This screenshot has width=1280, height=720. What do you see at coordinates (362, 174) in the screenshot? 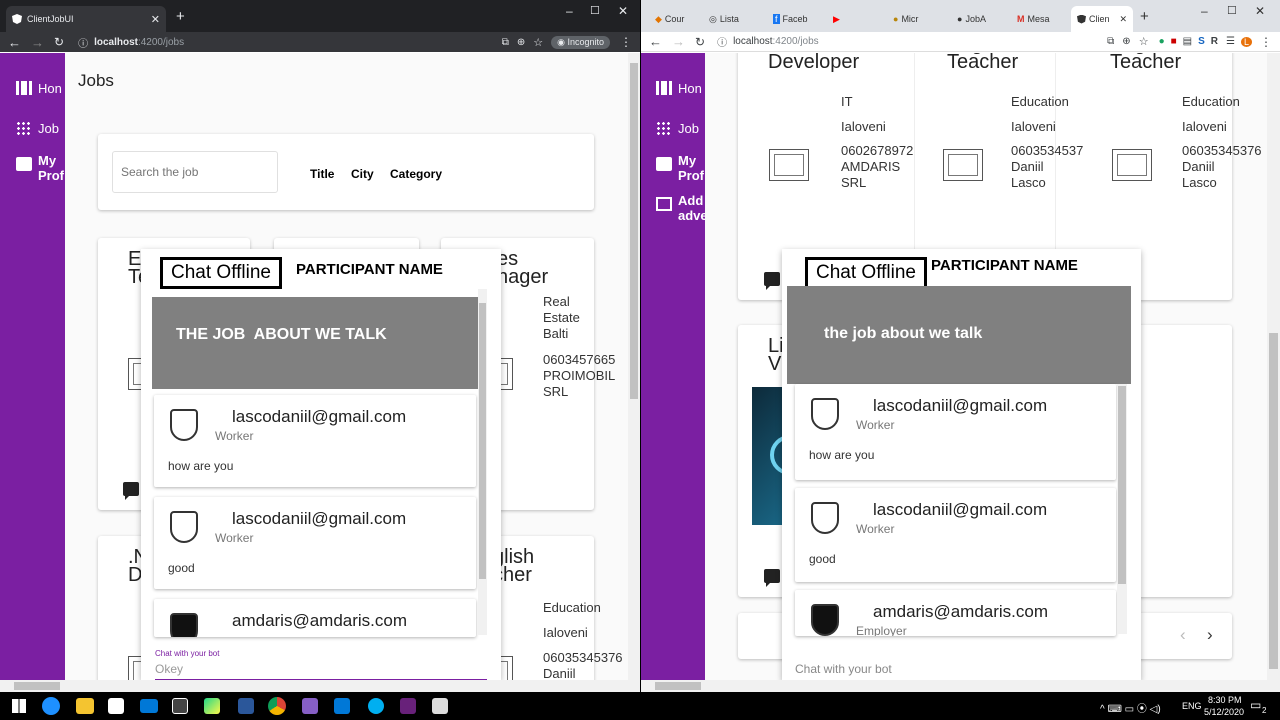
I see `filter-city: City` at bounding box center [362, 174].